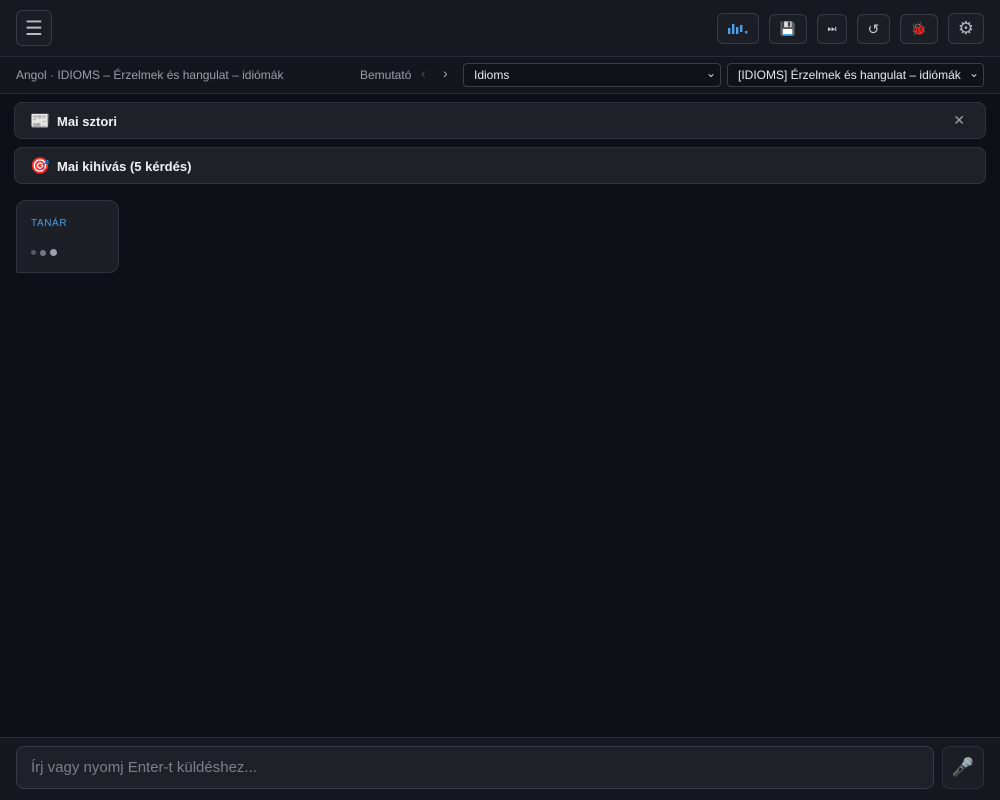  I want to click on skip-forward-icon: ⏭, so click(832, 29).